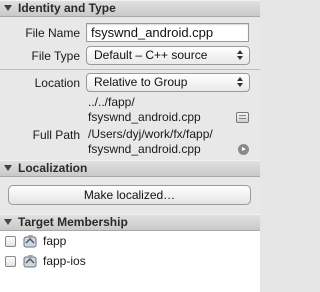 Image resolution: width=320 pixels, height=292 pixels. What do you see at coordinates (57, 83) in the screenshot?
I see `location-label: Location` at bounding box center [57, 83].